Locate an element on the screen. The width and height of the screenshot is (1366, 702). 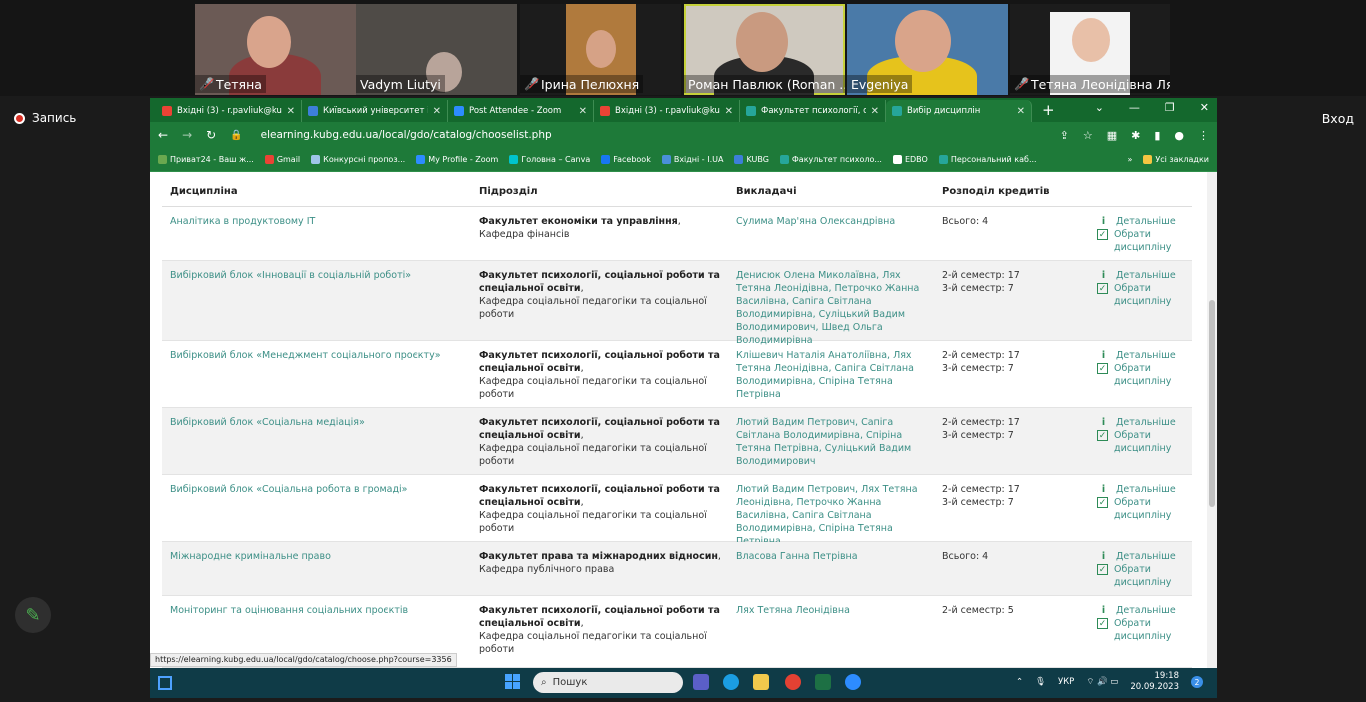
close-icon: ✕ is located at coordinates (1204, 107).